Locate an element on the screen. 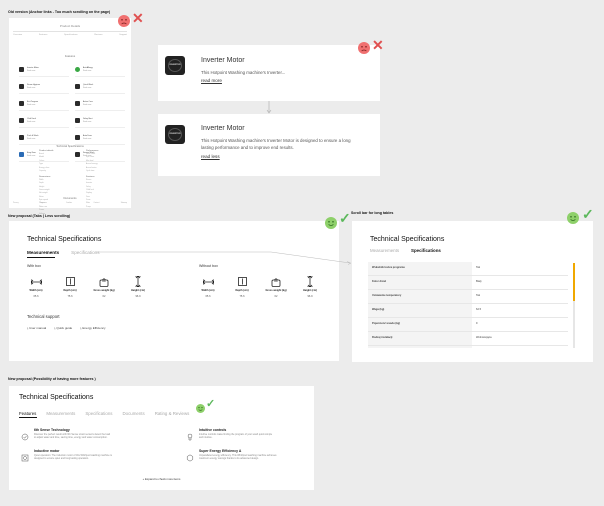 Image resolution: width=604 pixels, height=506 pixels. old-feature-title: Eco Program is located at coordinates (33, 101).